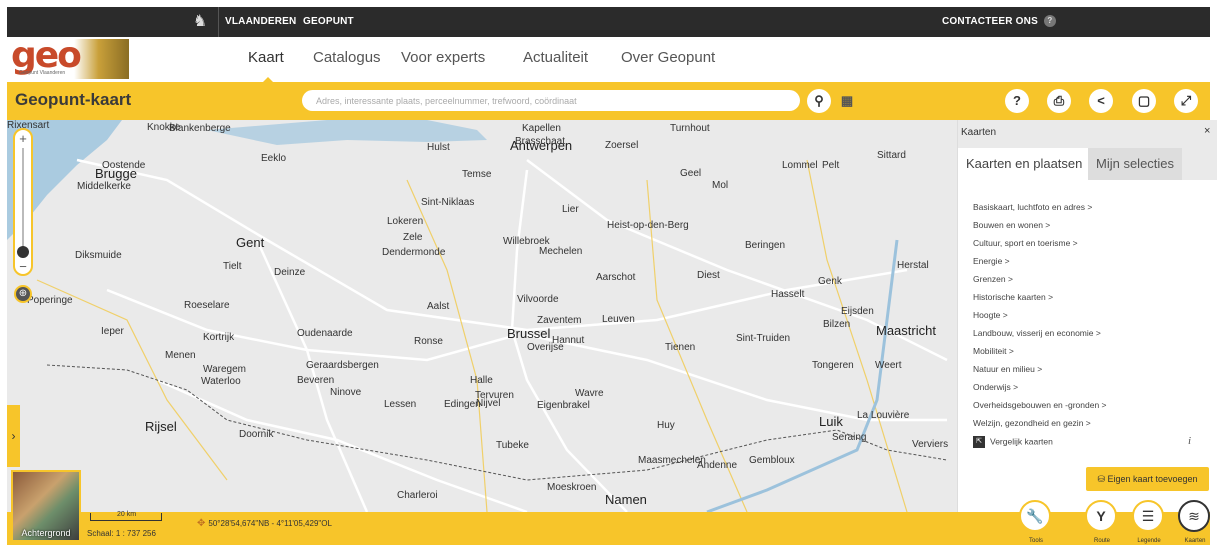  I want to click on search-location-icon: ⚲, so click(819, 101).